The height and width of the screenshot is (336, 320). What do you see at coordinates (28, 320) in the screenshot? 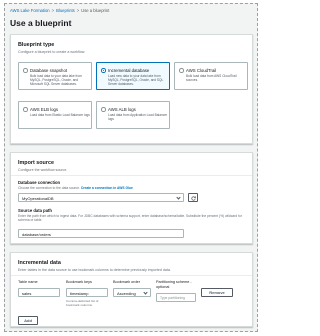
I see `add-button: Add` at bounding box center [28, 320].